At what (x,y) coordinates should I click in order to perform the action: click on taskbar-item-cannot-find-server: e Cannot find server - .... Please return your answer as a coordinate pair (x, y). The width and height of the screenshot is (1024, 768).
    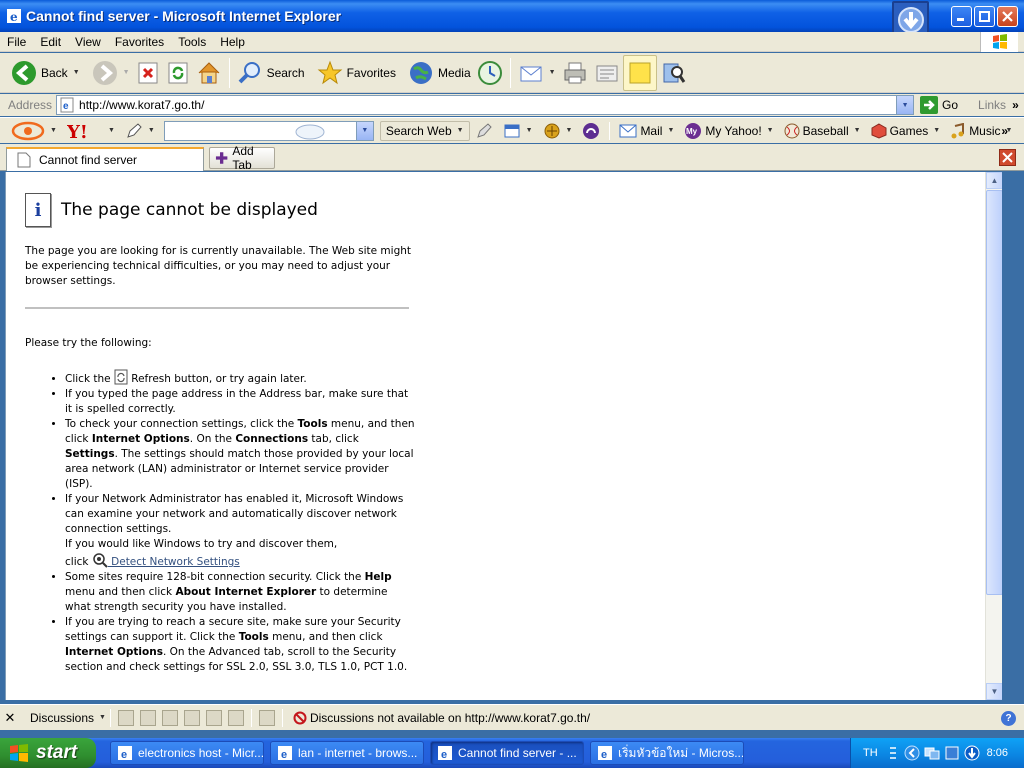
    Looking at the image, I should click on (507, 753).